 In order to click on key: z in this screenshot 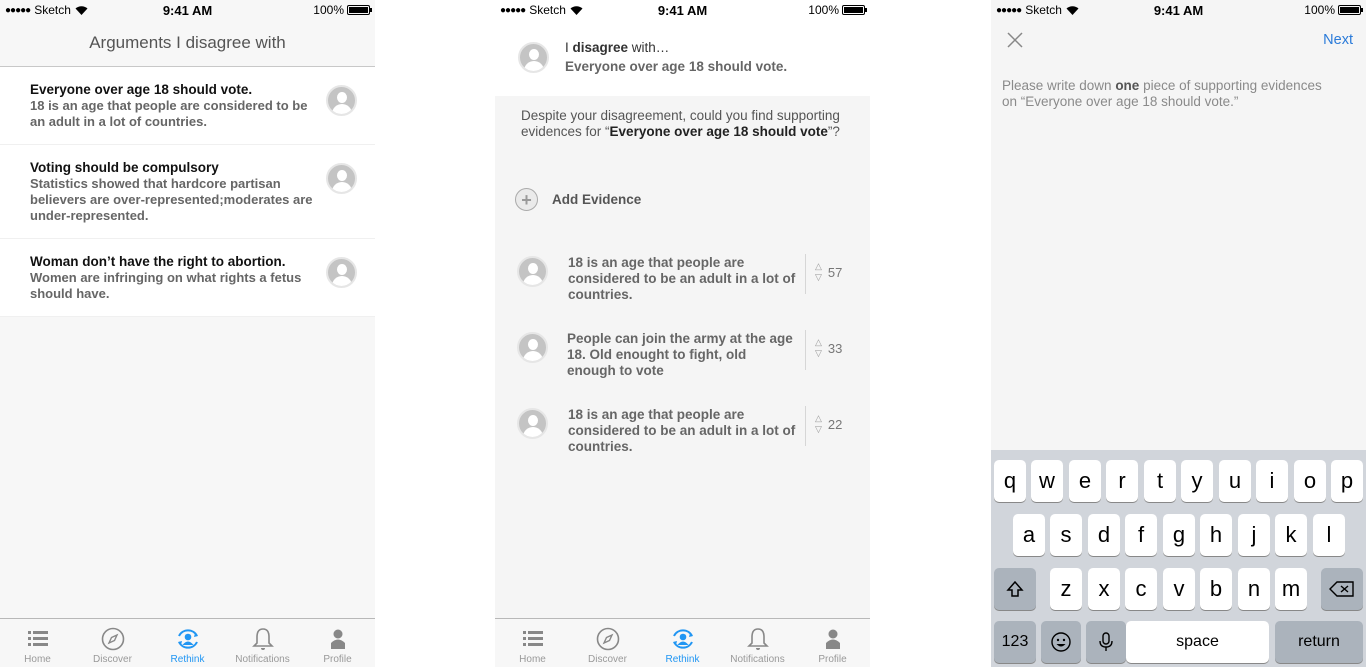, I will do `click(1066, 589)`.